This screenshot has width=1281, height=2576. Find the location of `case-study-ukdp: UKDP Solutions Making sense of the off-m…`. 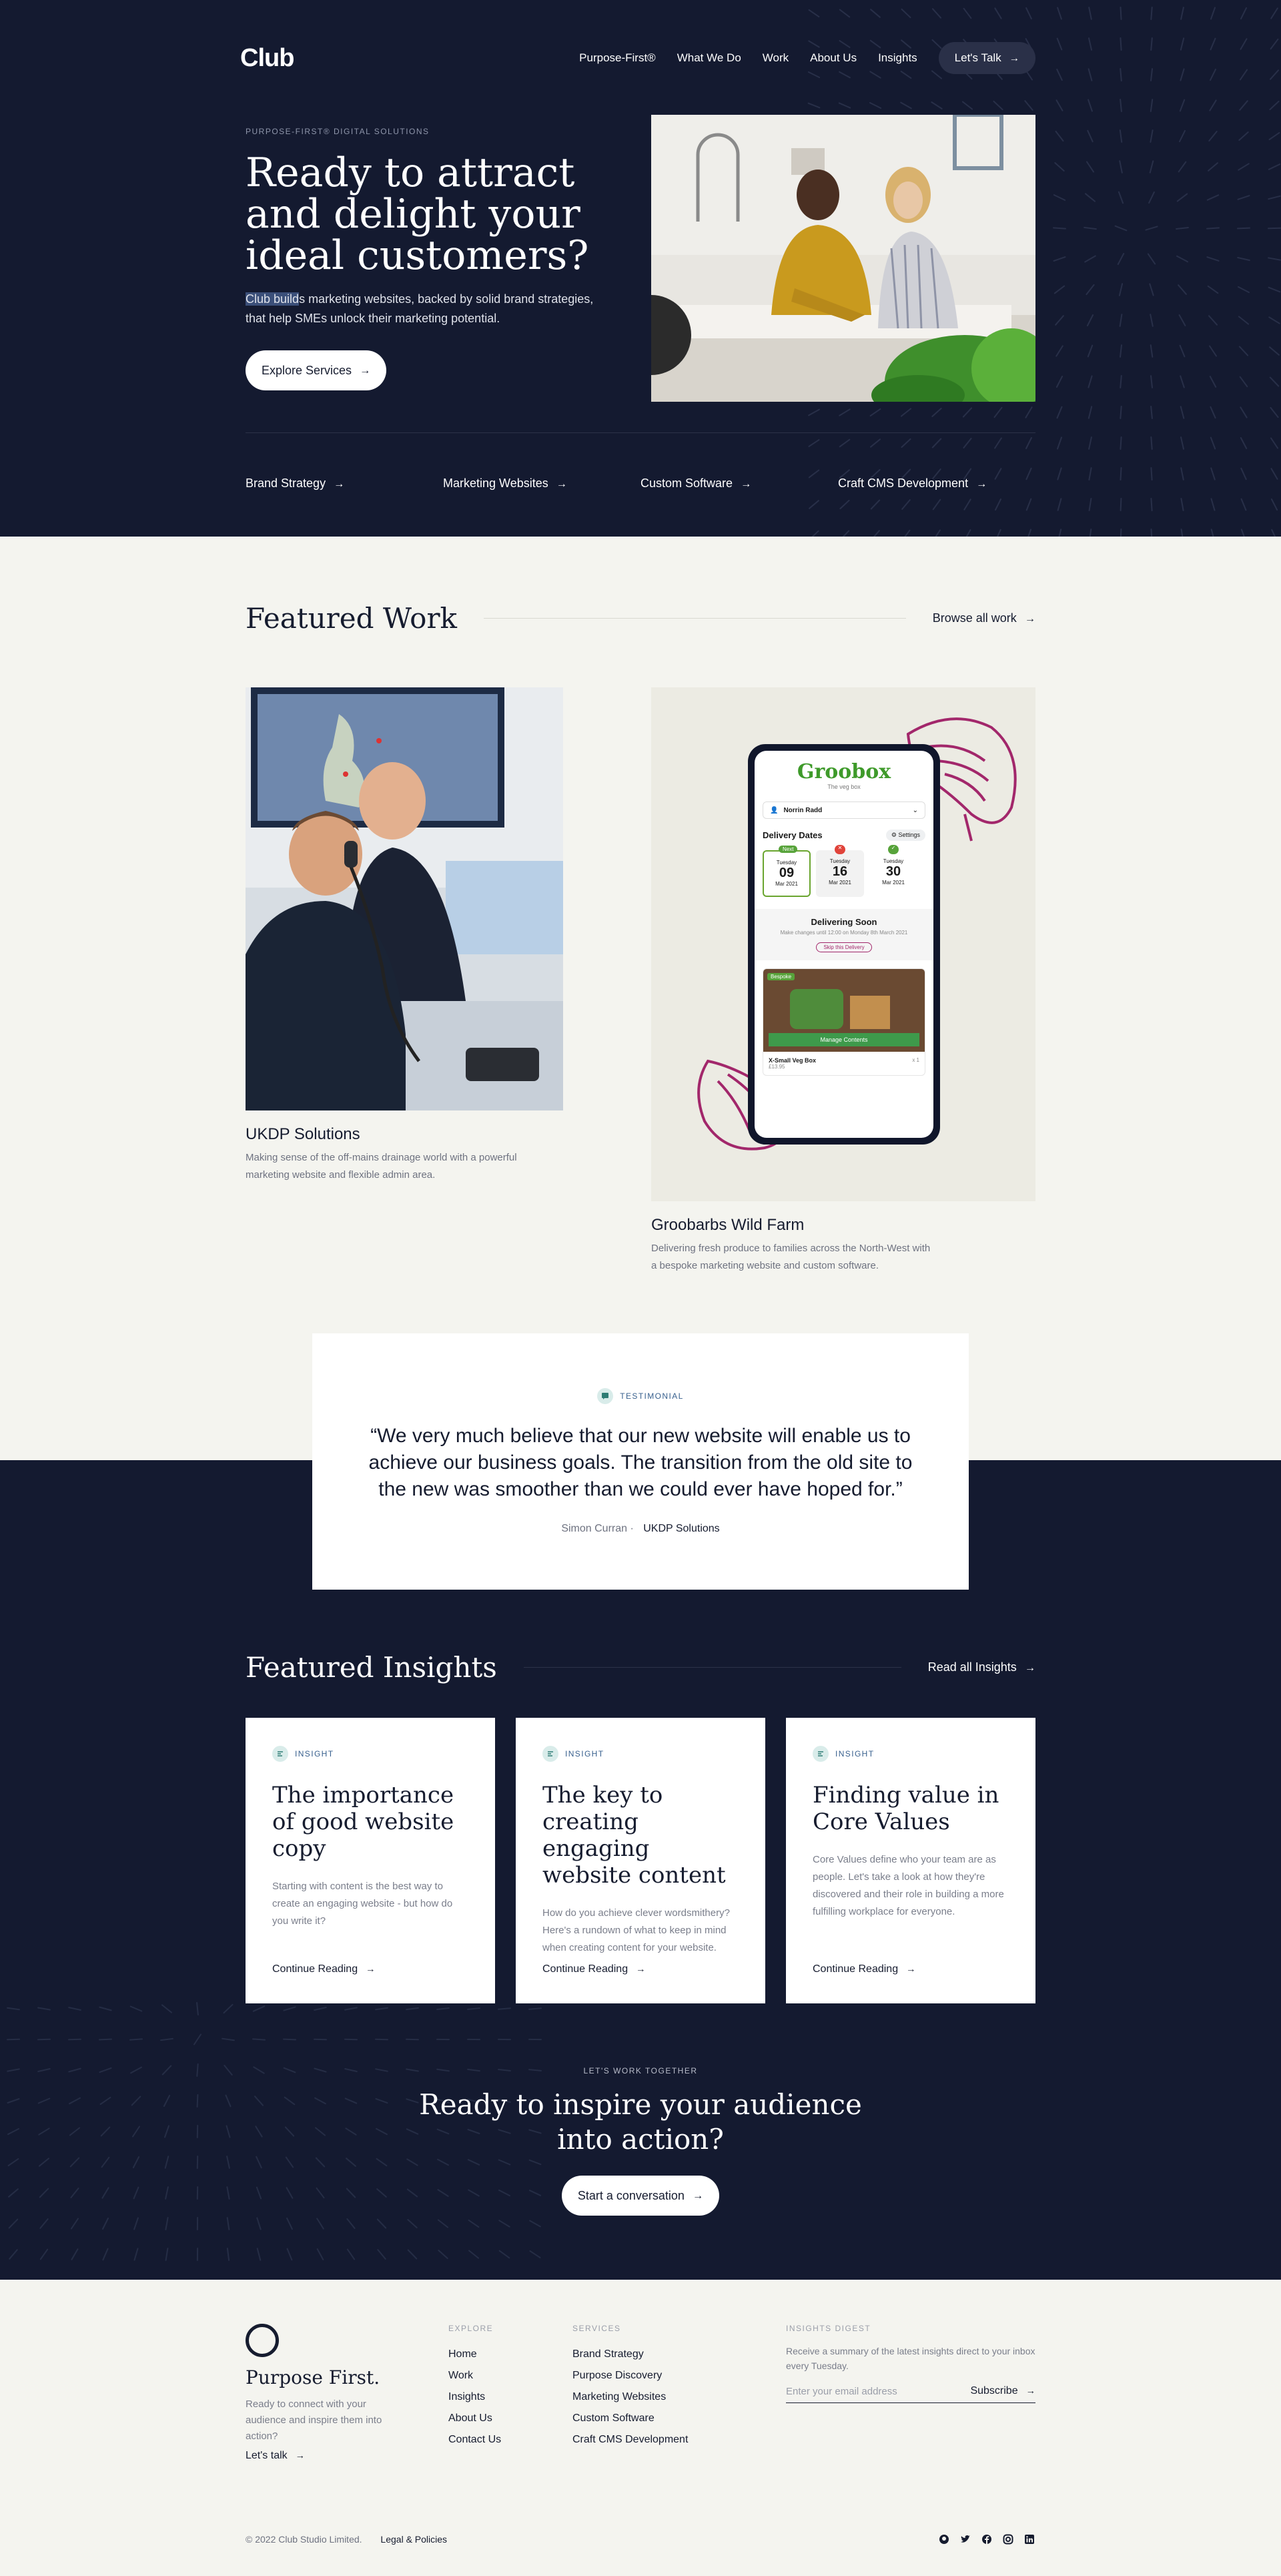

case-study-ukdp: UKDP Solutions Making sense of the off-m… is located at coordinates (405, 935).